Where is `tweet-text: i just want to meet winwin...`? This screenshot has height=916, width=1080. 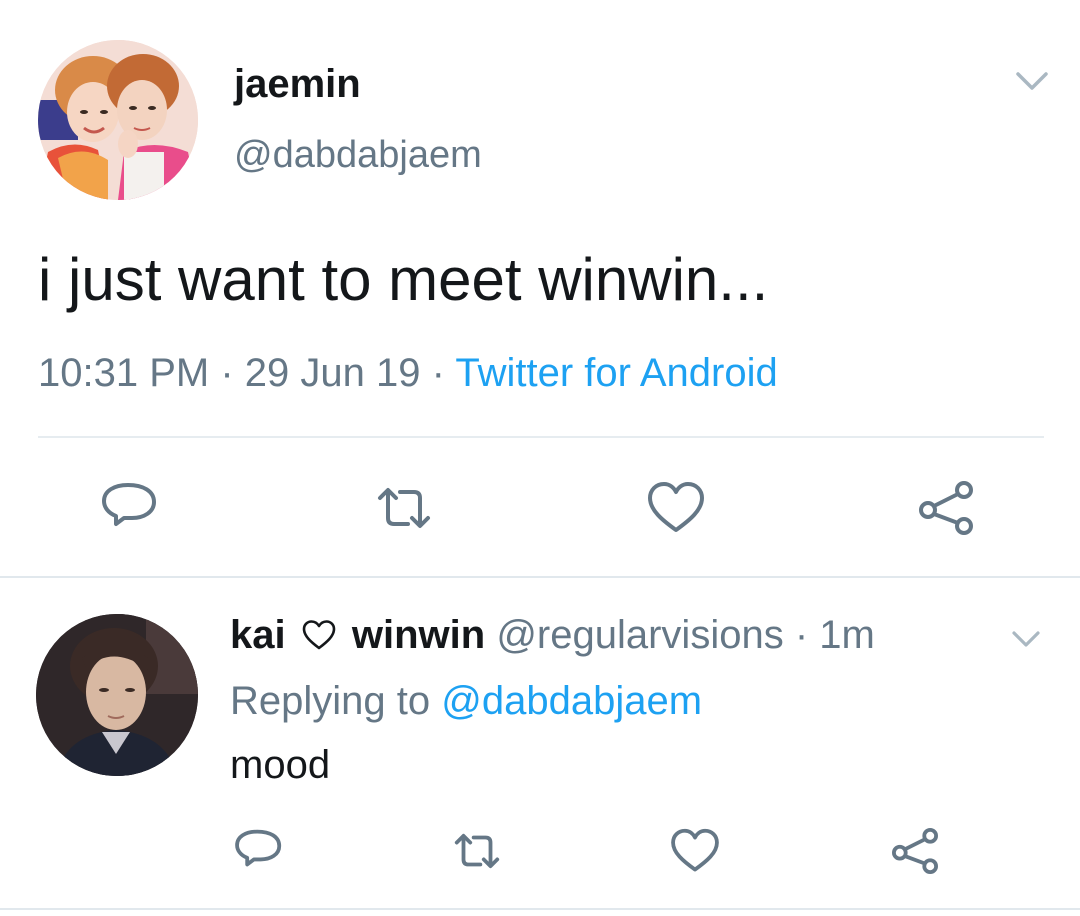 tweet-text: i just want to meet winwin... is located at coordinates (403, 279).